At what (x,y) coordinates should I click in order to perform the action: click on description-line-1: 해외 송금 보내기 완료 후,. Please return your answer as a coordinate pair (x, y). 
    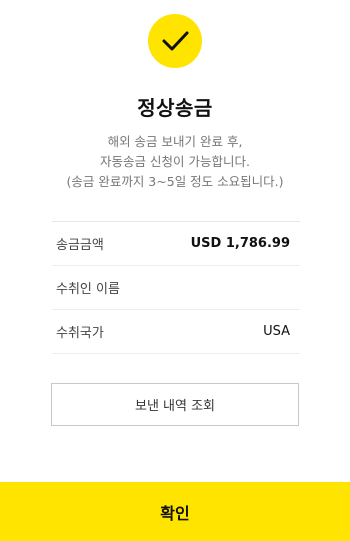
    Looking at the image, I should click on (175, 141).